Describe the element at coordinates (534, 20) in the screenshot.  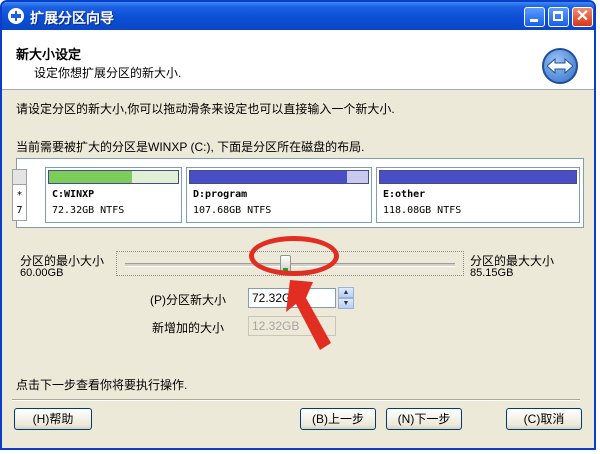
I see `minimize-icon` at that location.